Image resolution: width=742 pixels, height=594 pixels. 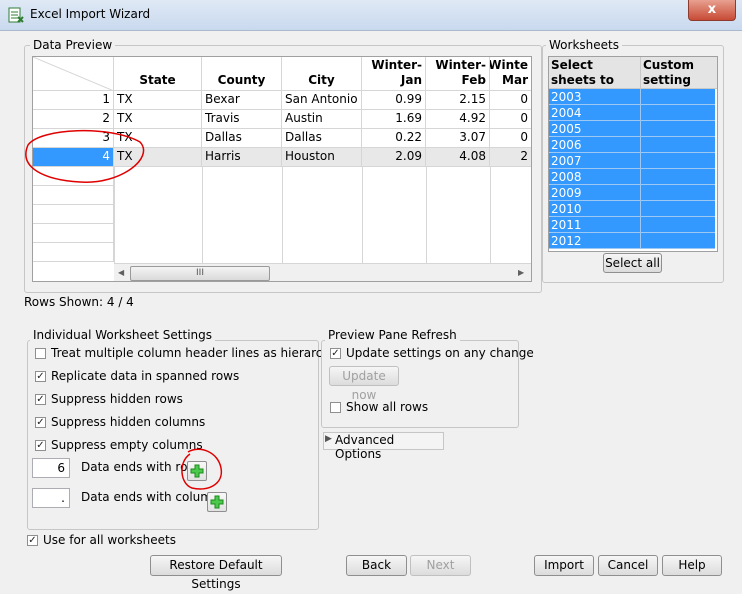 I want to click on worksheet-item: 2004, so click(x=632, y=113).